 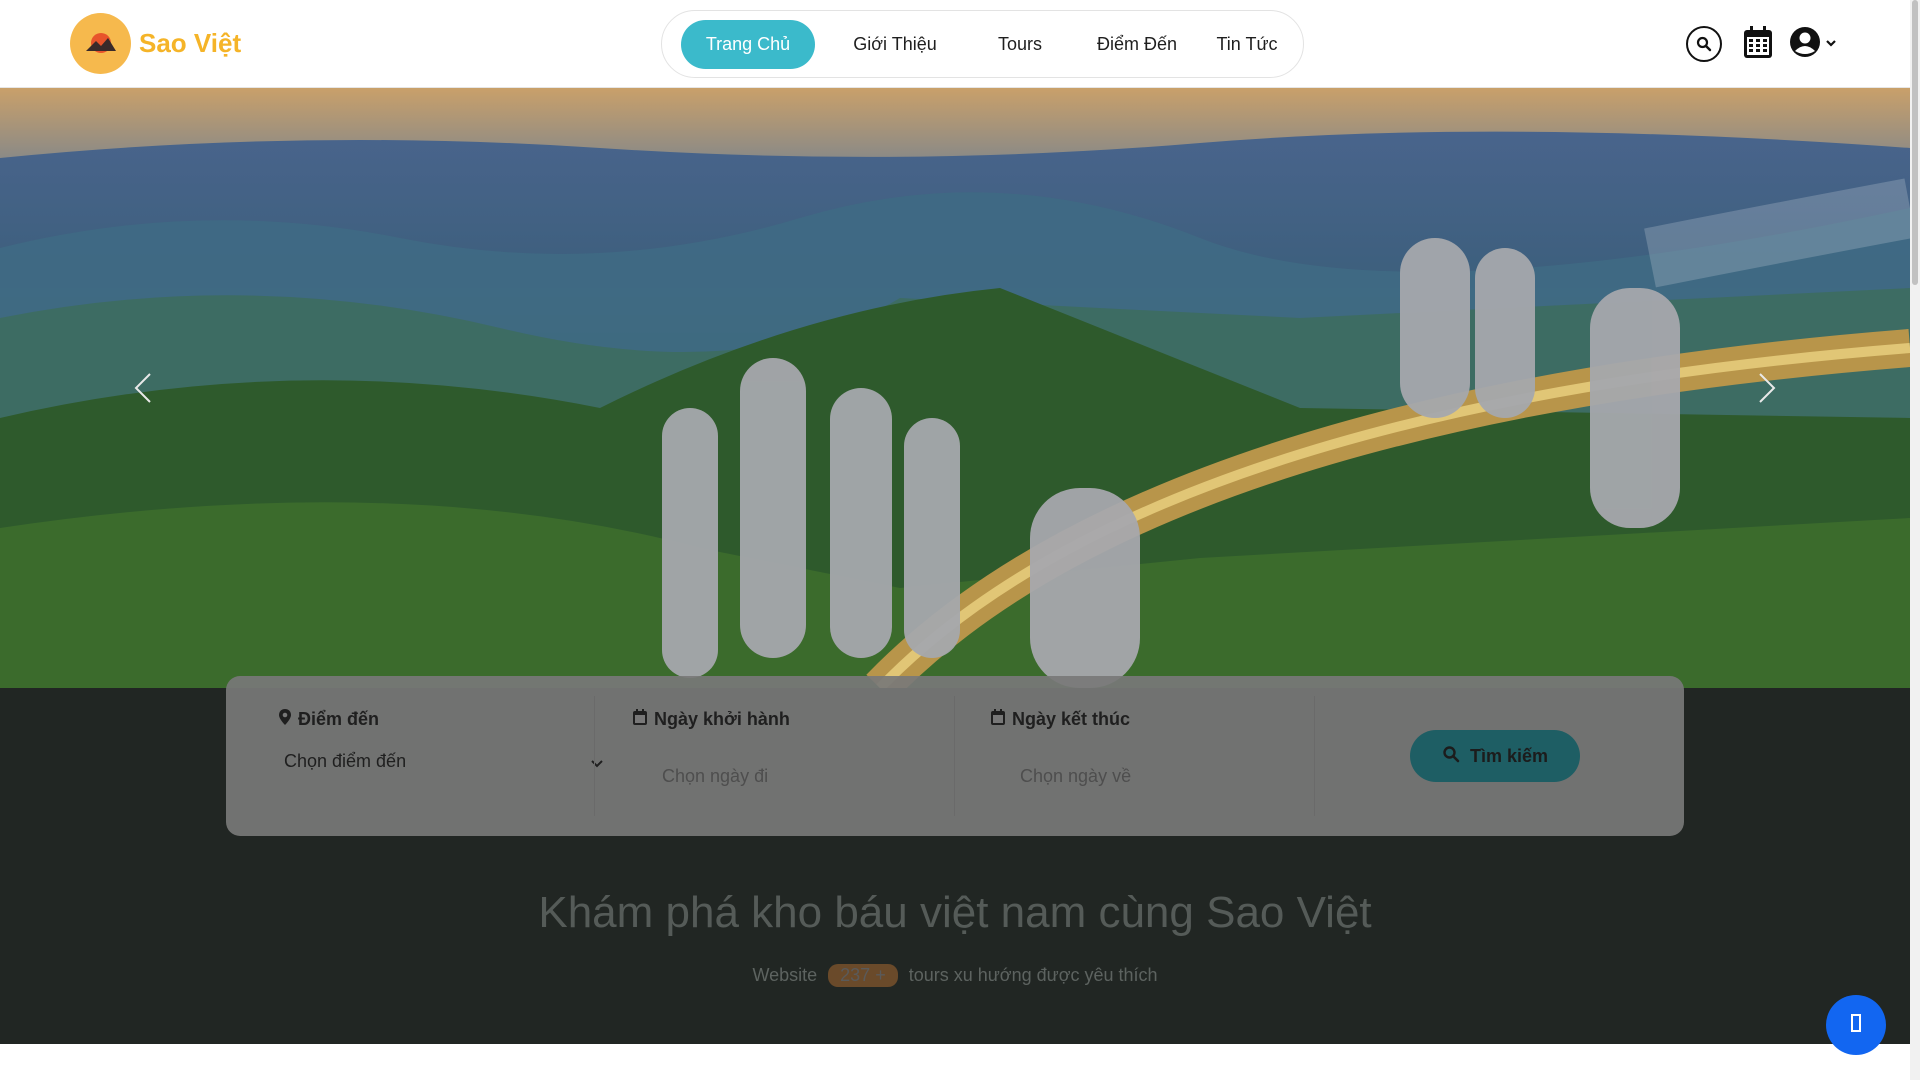 What do you see at coordinates (955, 912) in the screenshot?
I see `intro-headline: Khám phá kho báu việt nam cùng Sao Việt` at bounding box center [955, 912].